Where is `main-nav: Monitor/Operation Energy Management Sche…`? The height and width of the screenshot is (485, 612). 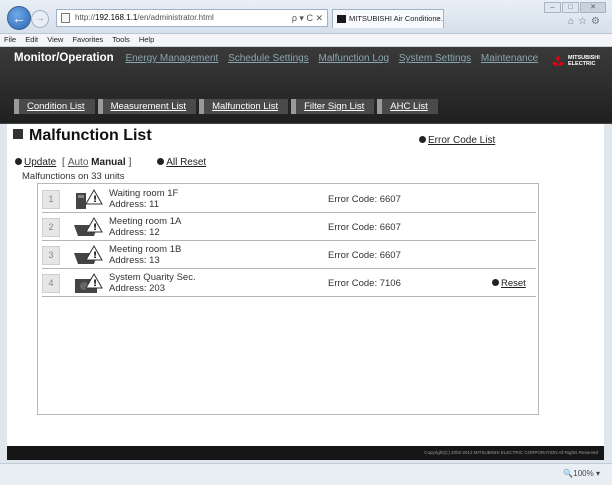 main-nav: Monitor/Operation Energy Management Sche… is located at coordinates (279, 63).